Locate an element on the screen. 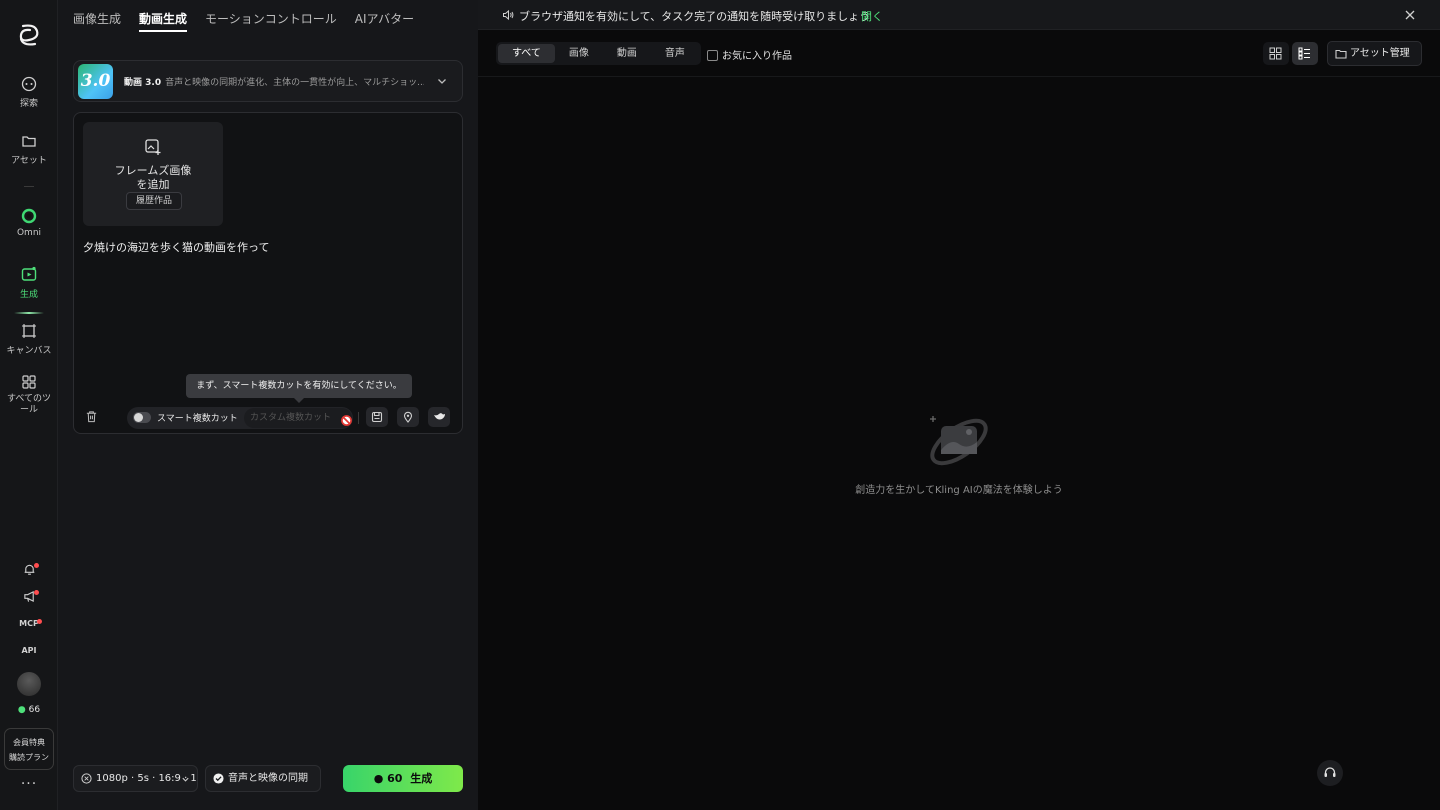  explore-icon is located at coordinates (29, 84).